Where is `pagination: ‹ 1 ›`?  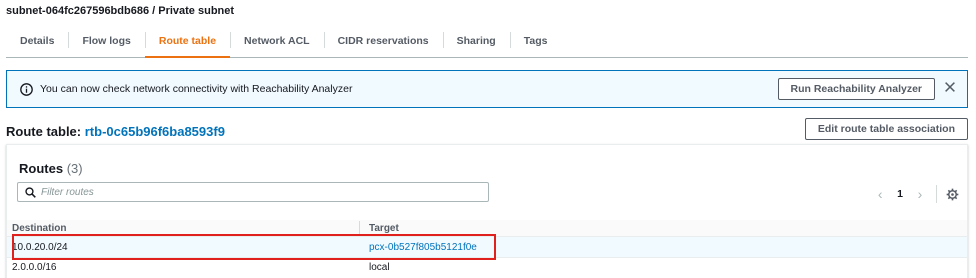
pagination: ‹ 1 › is located at coordinates (916, 194).